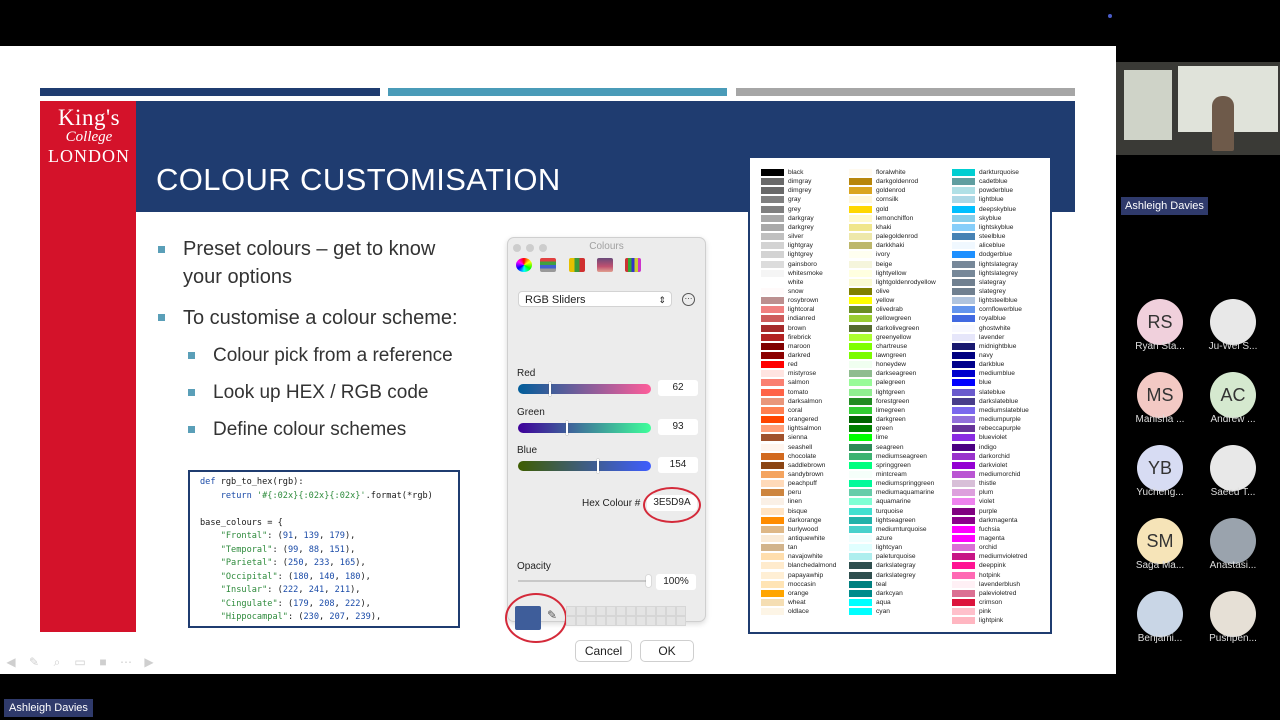 Image resolution: width=1280 pixels, height=720 pixels. What do you see at coordinates (126, 662) in the screenshot?
I see `more-icon: ⋯` at bounding box center [126, 662].